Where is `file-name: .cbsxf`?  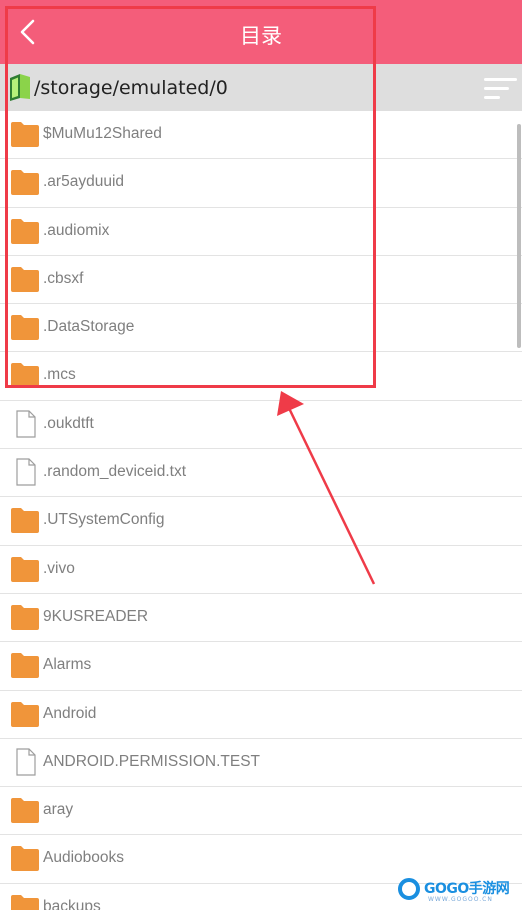
file-name: .cbsxf is located at coordinates (63, 278).